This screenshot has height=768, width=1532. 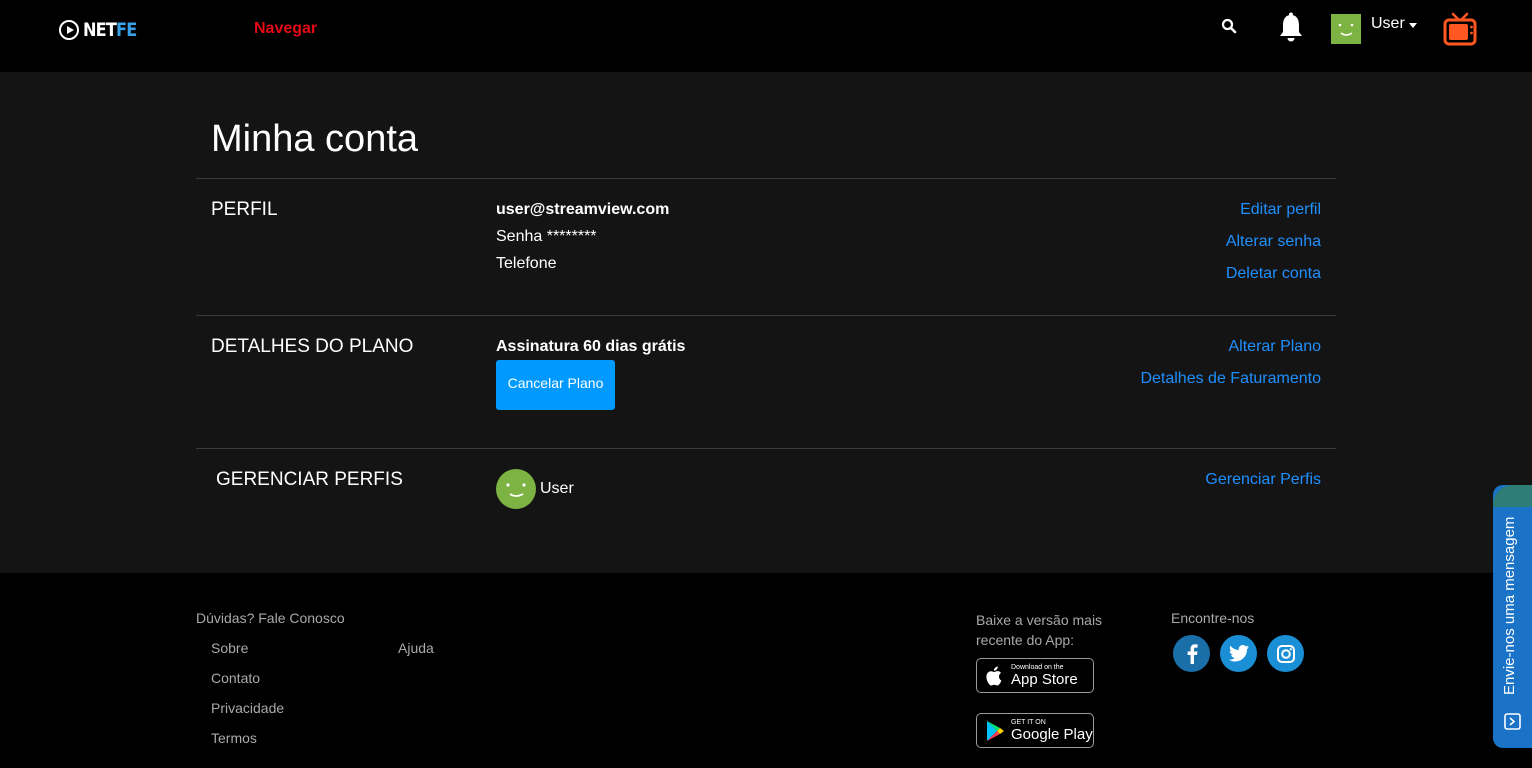 What do you see at coordinates (110, 30) in the screenshot?
I see `logo-text: NETFE` at bounding box center [110, 30].